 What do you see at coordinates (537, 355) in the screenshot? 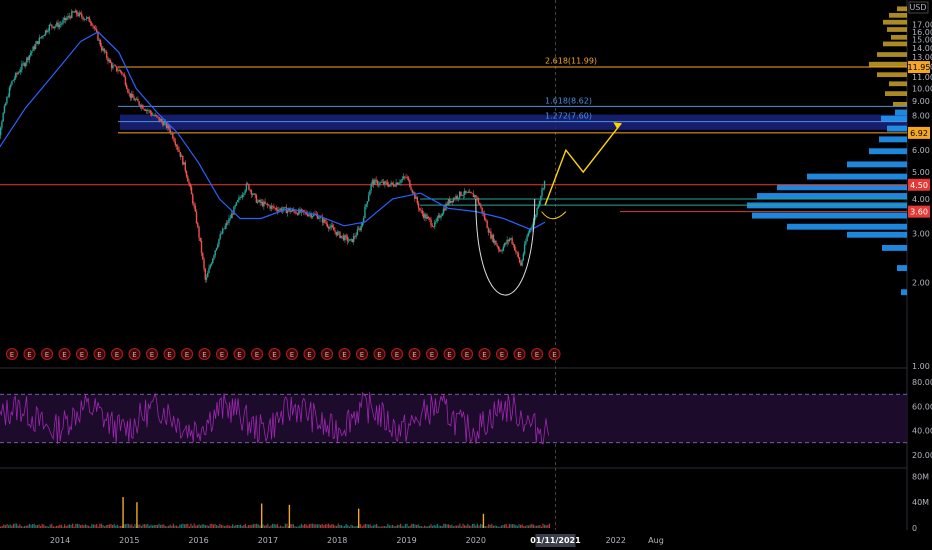
I see `earnings-label: E` at bounding box center [537, 355].